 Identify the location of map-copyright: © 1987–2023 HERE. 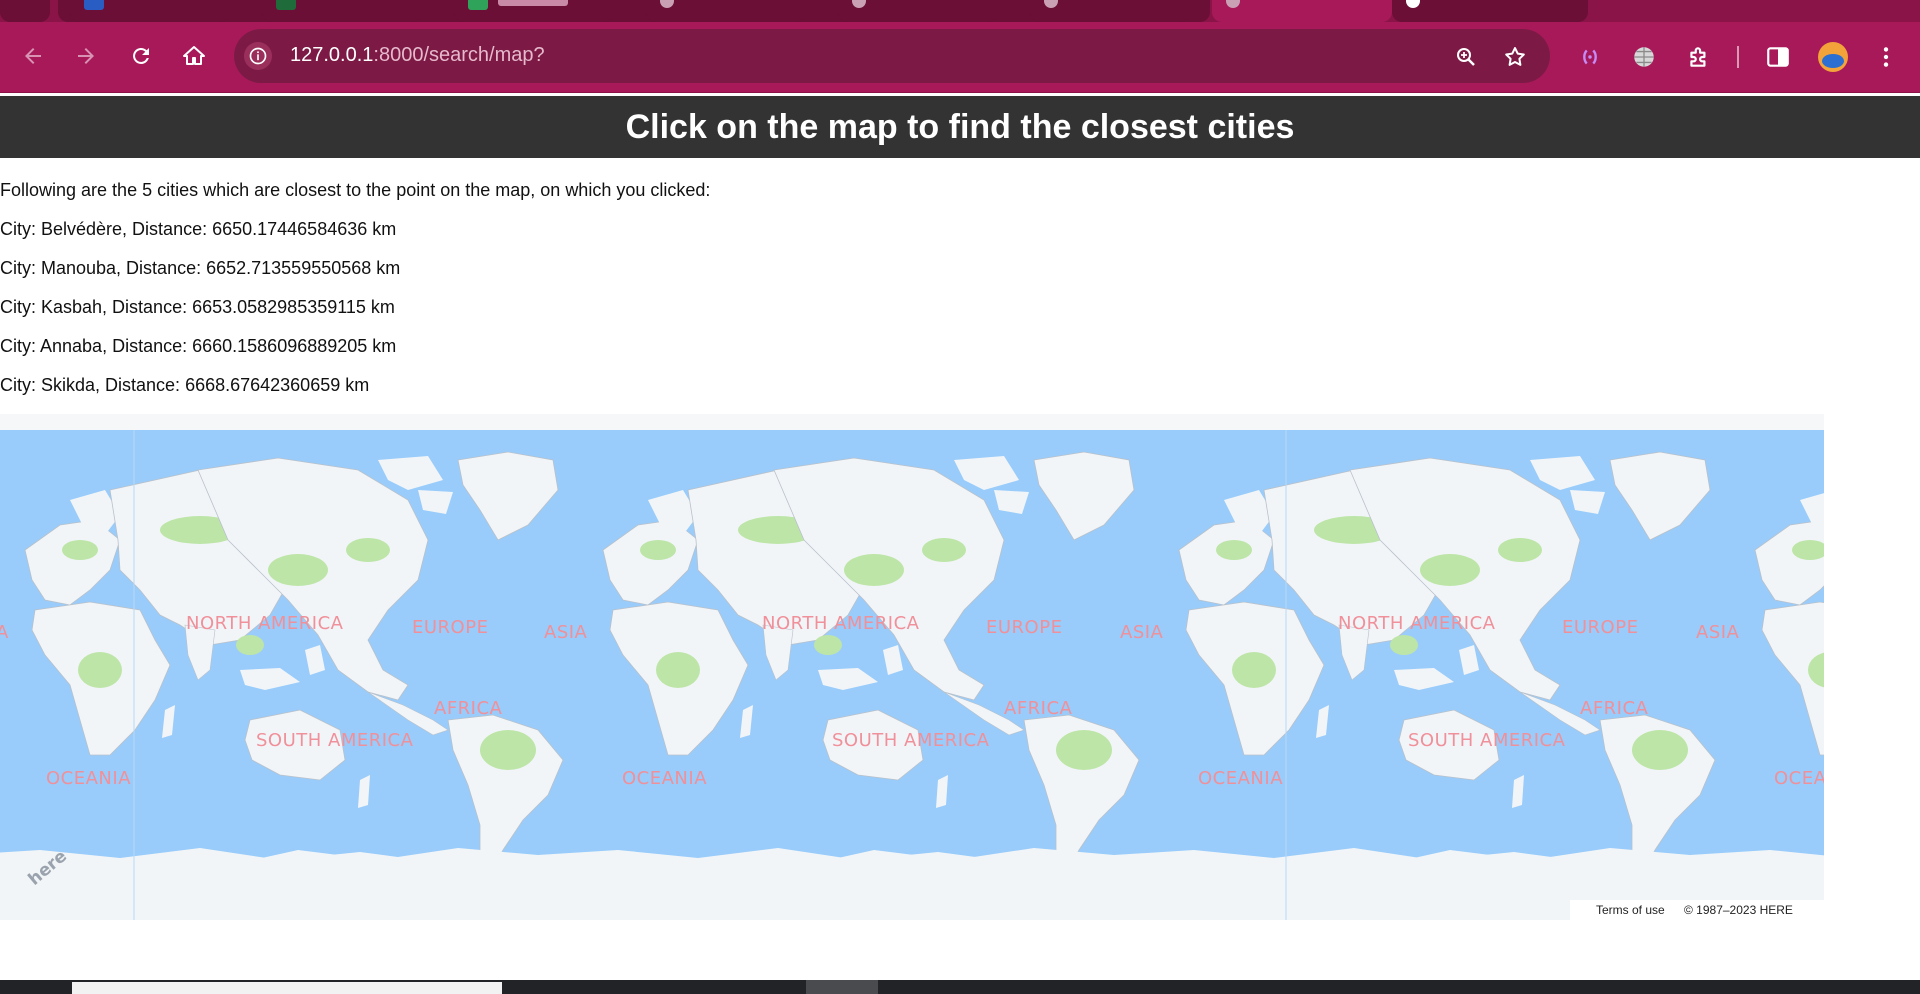
(1738, 910).